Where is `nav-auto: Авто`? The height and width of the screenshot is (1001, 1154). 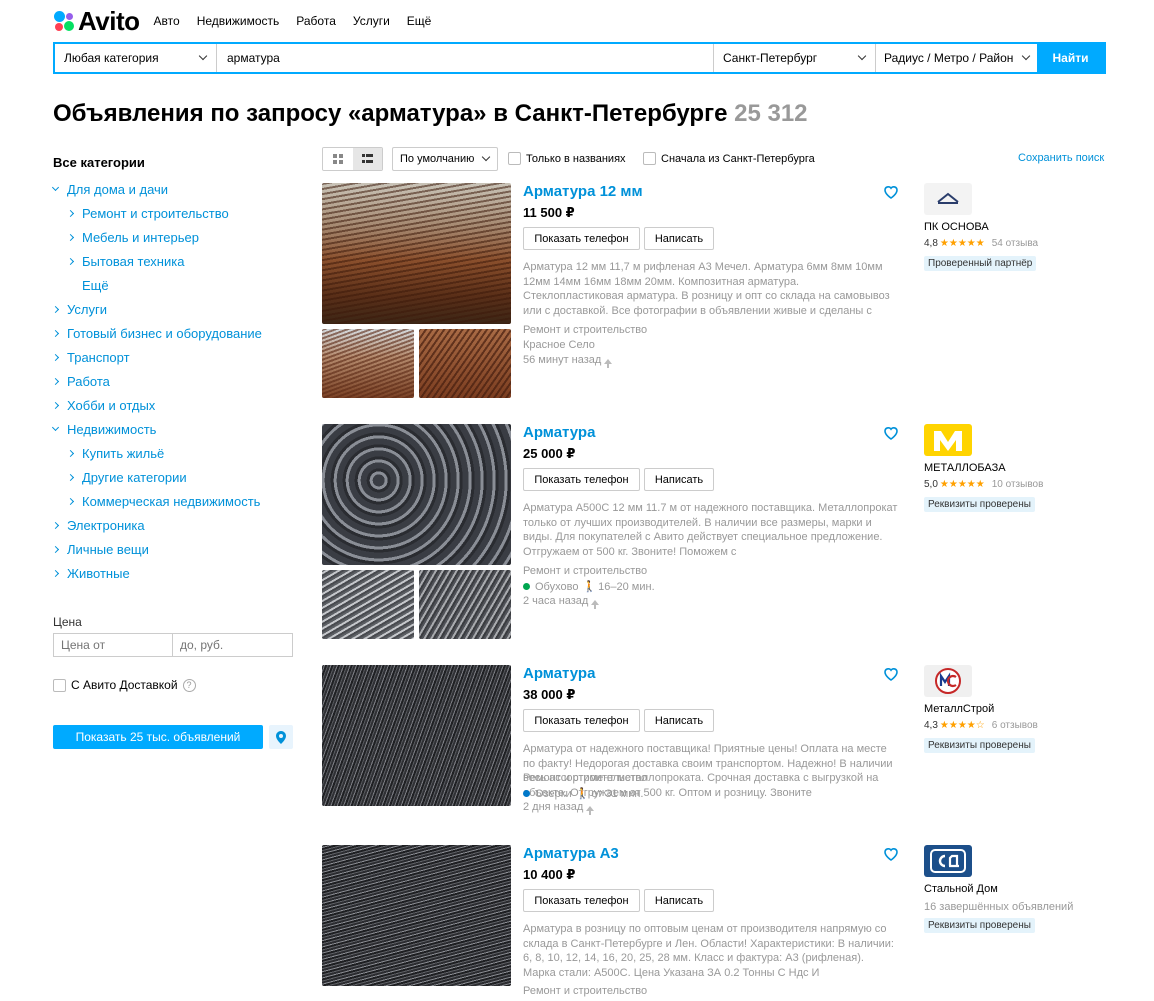 nav-auto: Авто is located at coordinates (167, 21).